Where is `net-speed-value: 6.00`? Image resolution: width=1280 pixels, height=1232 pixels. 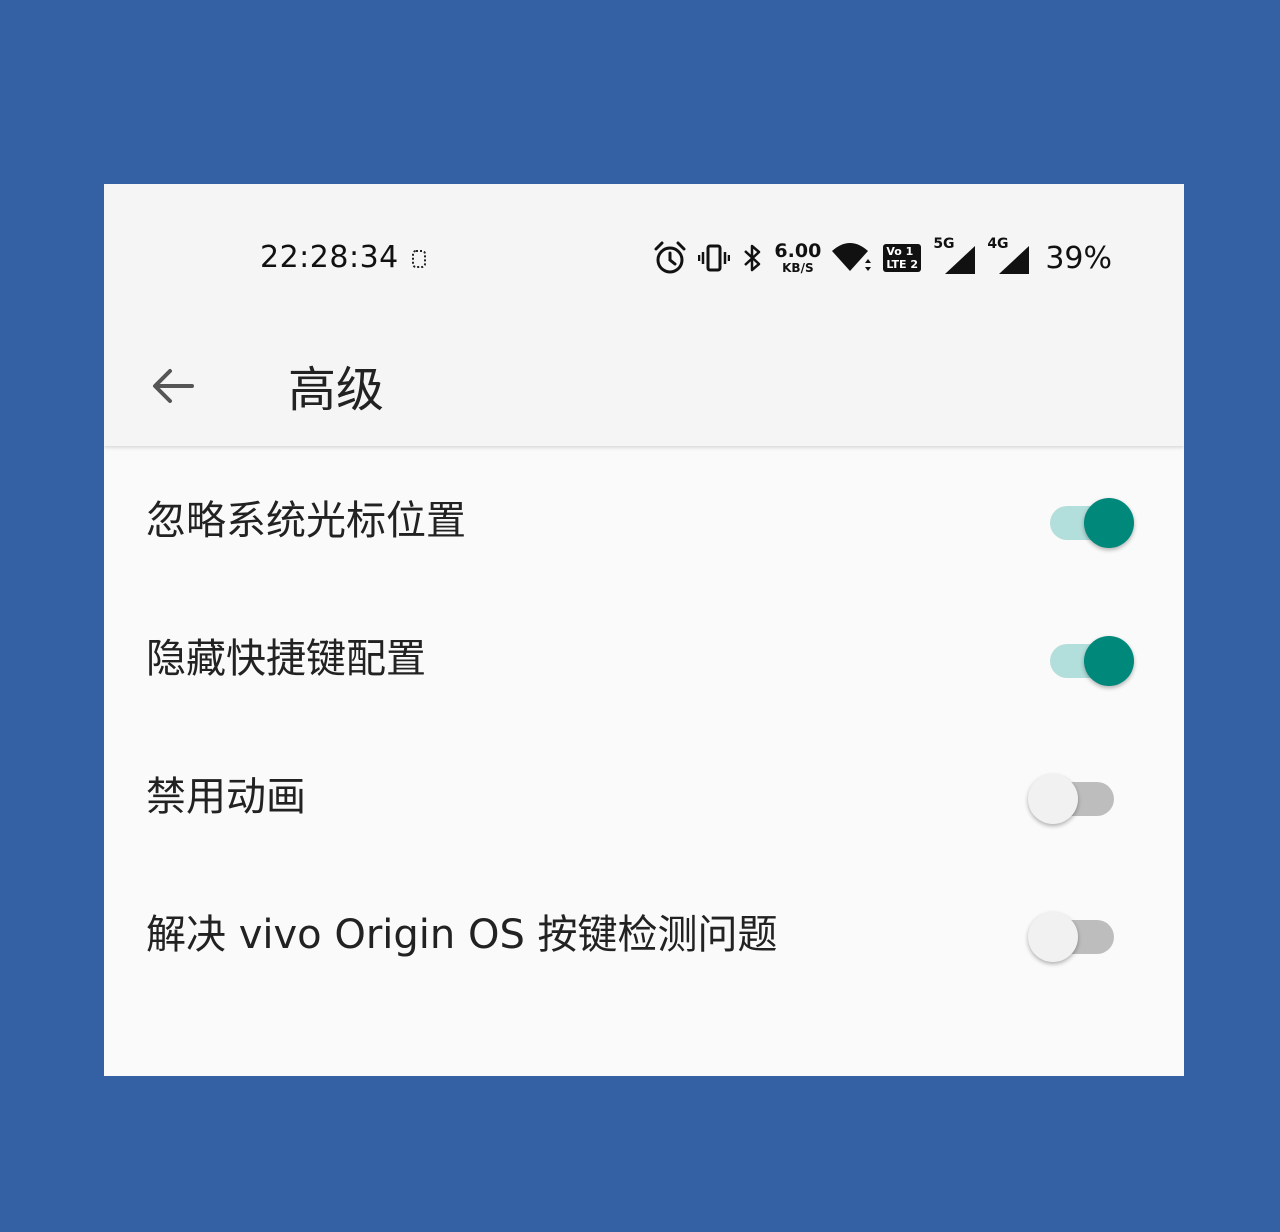
net-speed-value: 6.00 is located at coordinates (798, 251).